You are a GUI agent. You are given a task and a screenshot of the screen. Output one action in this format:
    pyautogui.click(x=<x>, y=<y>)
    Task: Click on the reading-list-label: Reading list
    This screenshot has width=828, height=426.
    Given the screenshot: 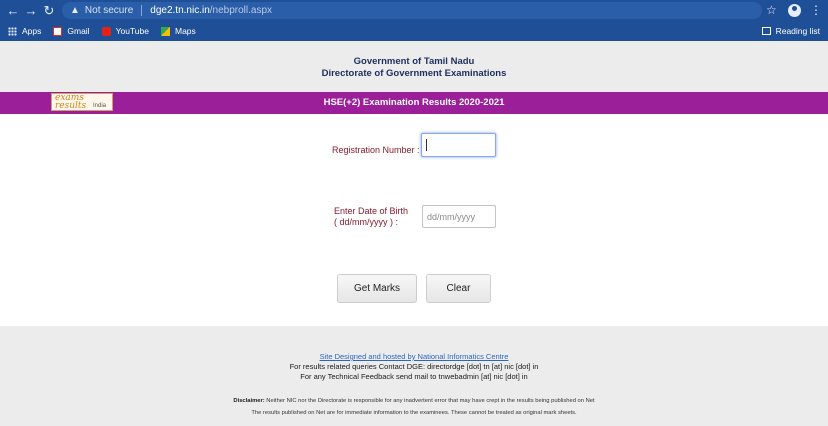 What is the action you would take?
    pyautogui.click(x=797, y=31)
    